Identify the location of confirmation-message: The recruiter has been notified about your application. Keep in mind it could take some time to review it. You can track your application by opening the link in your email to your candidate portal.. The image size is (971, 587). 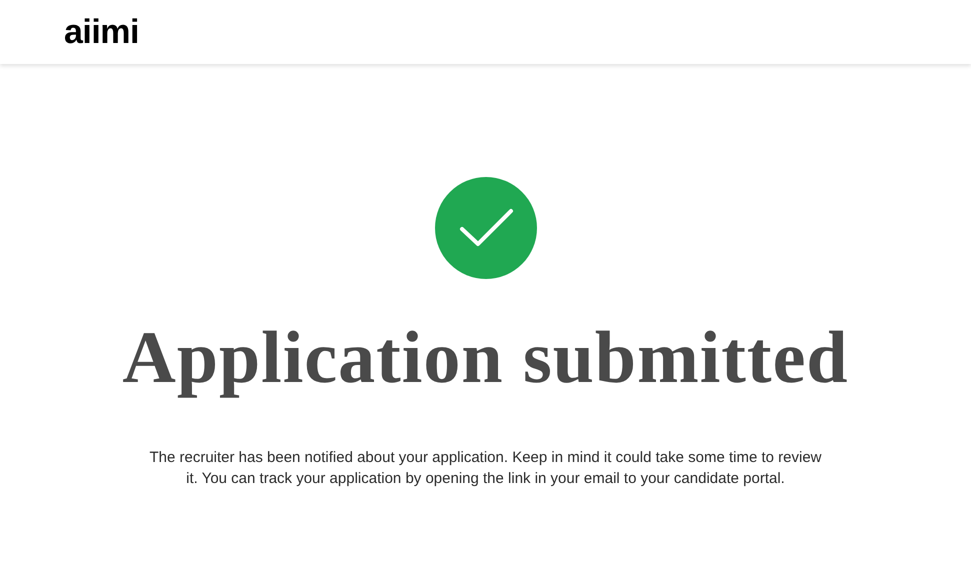
(485, 468).